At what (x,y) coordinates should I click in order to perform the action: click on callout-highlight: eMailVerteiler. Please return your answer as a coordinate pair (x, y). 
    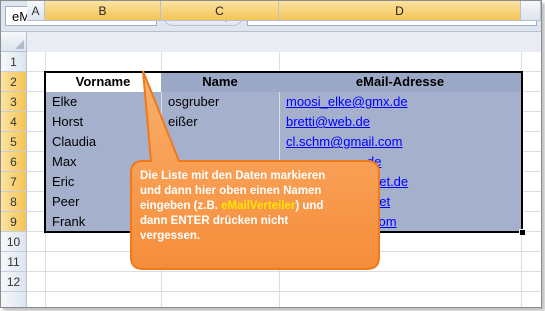
    Looking at the image, I should click on (258, 206).